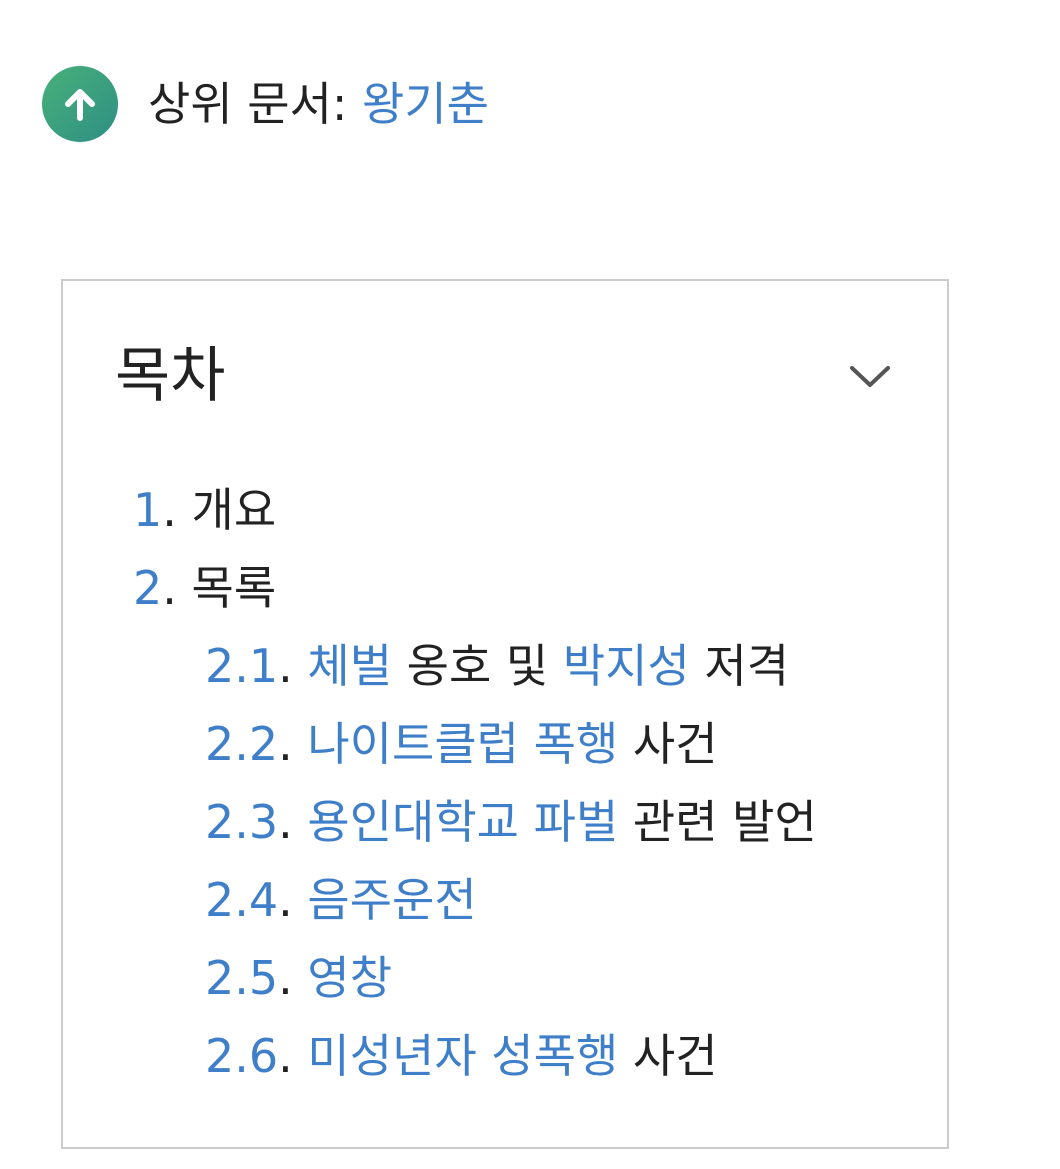 The height and width of the screenshot is (1169, 1060). I want to click on toc-item-link: 미성년자 성폭행, so click(462, 1056).